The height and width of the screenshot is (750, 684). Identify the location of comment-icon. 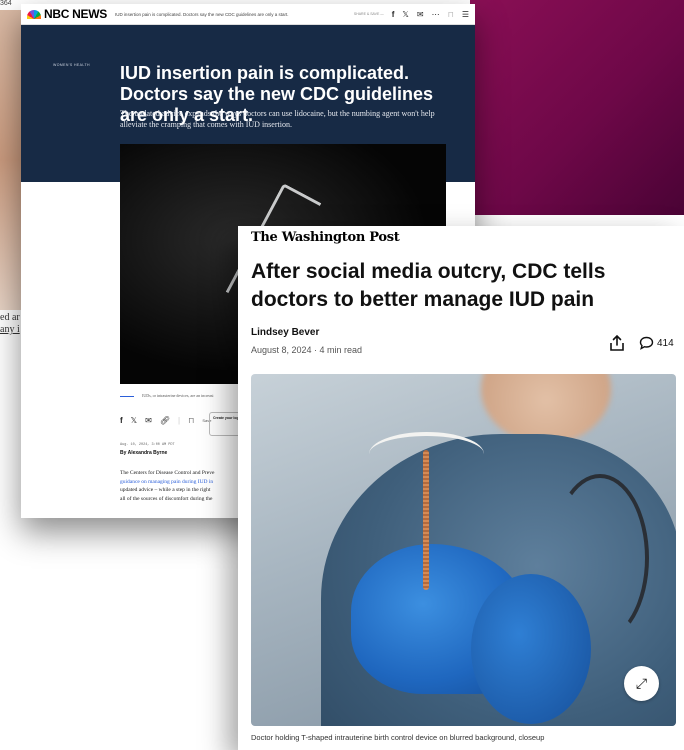
(646, 343).